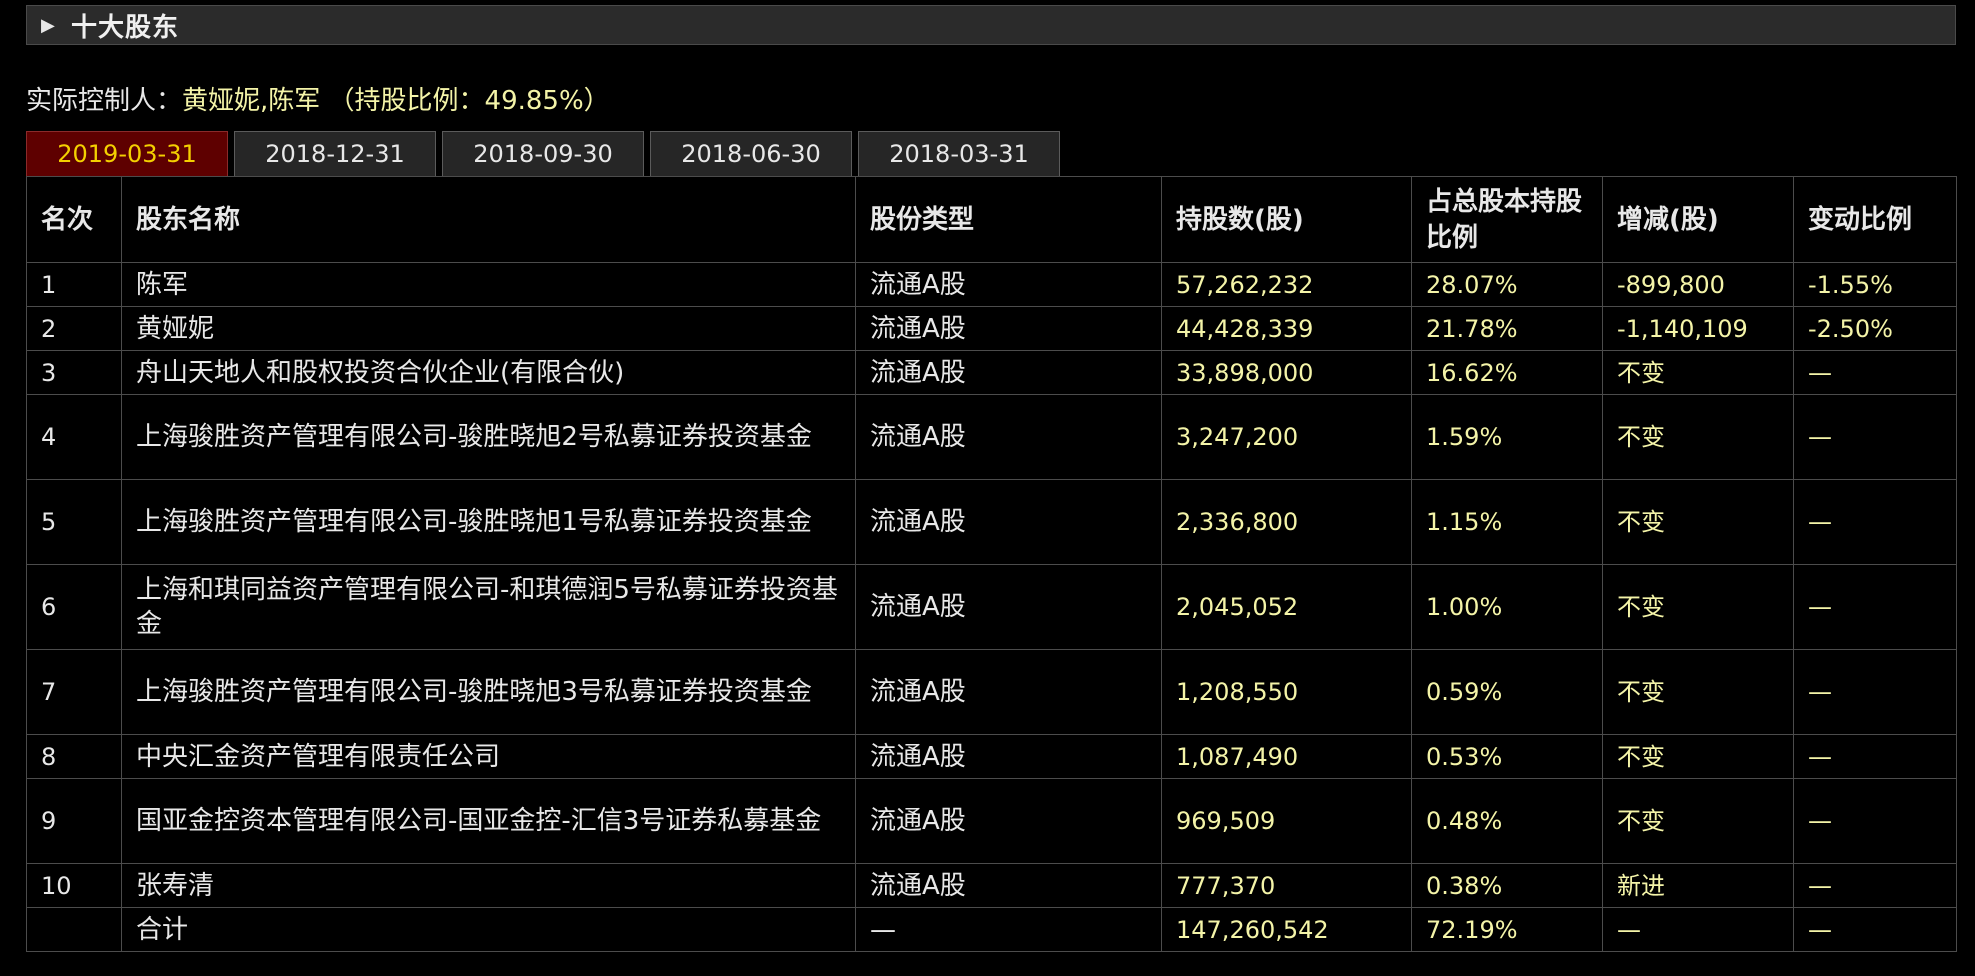 This screenshot has width=1975, height=976. I want to click on pct-cell: 72.19%, so click(1507, 929).